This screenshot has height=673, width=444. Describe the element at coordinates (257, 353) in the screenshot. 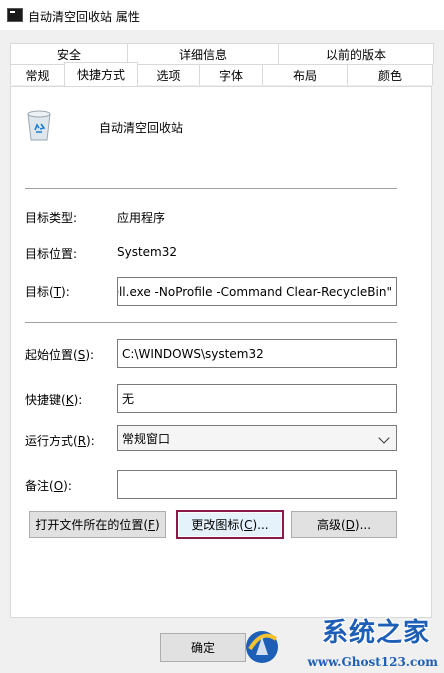

I see `start-in-field: C:\WINDOWS\system32` at that location.